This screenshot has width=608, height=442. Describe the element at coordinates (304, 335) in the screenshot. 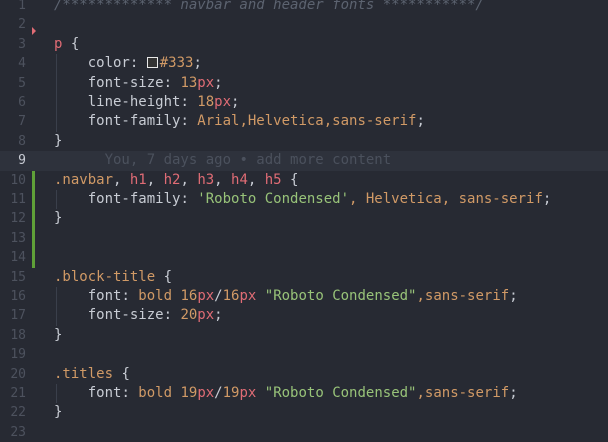

I see `code-line: 18}` at that location.